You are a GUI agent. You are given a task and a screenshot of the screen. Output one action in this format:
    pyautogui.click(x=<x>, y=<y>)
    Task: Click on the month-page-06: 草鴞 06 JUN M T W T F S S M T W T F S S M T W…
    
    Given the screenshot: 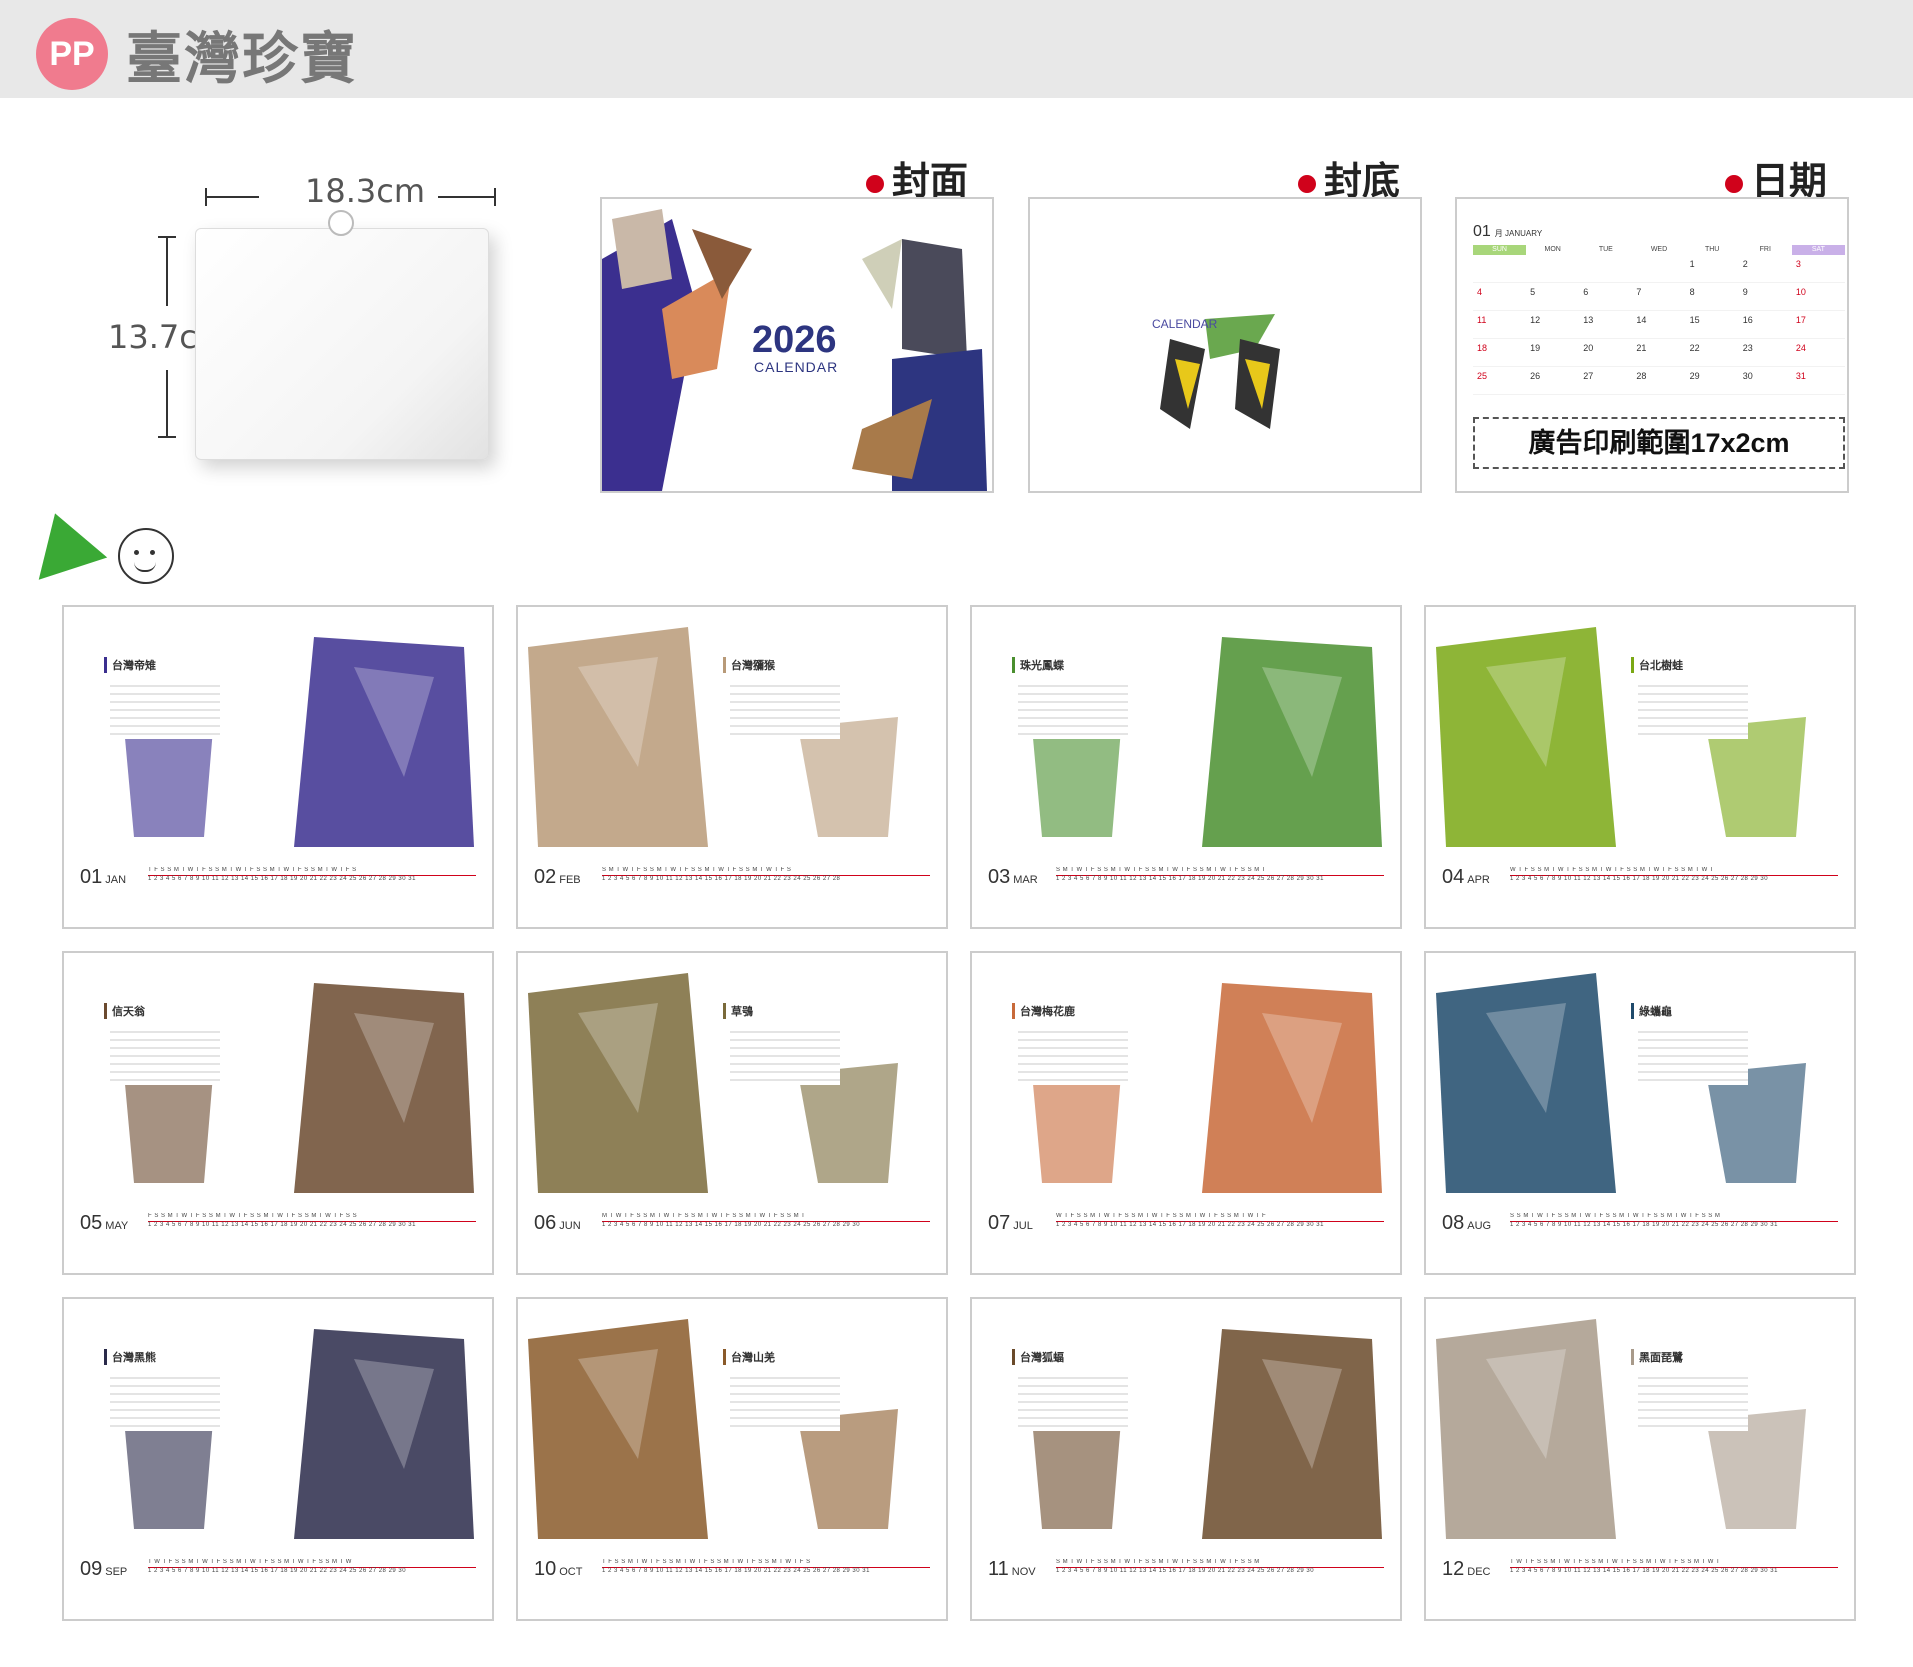 What is the action you would take?
    pyautogui.click(x=732, y=1113)
    